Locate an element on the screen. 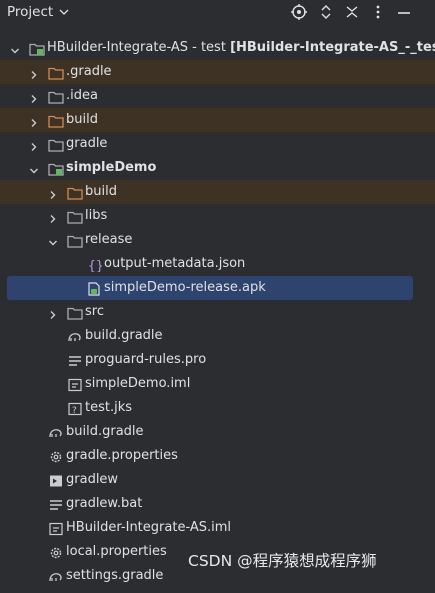 This screenshot has width=435, height=593. tree-row: .gradle is located at coordinates (217, 72).